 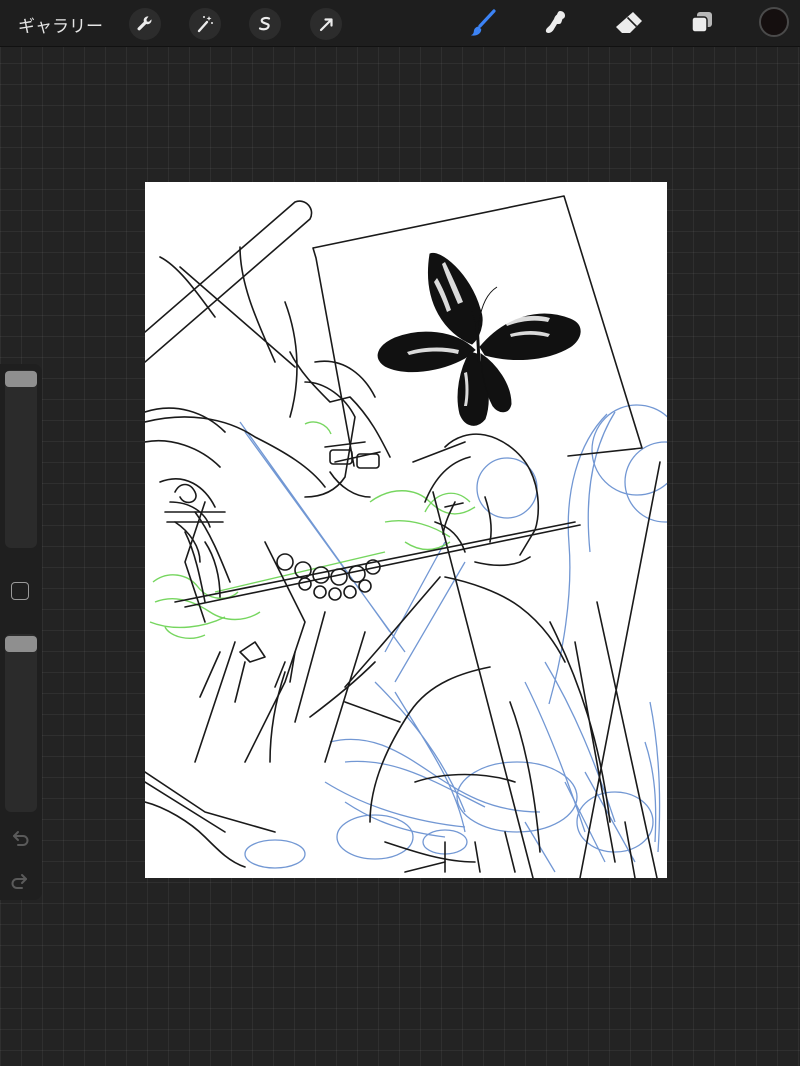 I want to click on wrench-icon, so click(x=144, y=23).